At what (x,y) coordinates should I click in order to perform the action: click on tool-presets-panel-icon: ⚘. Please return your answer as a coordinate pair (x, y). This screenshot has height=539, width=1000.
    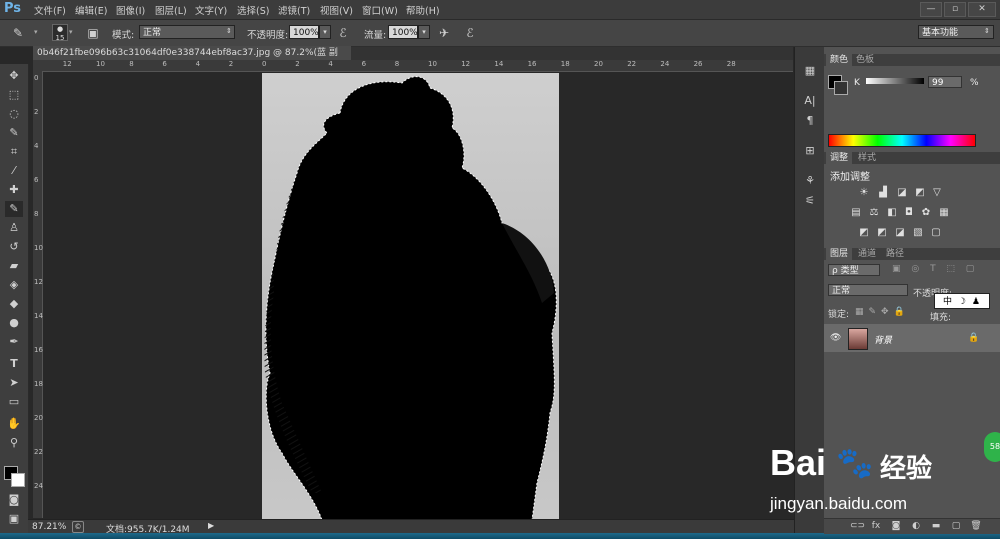
    Looking at the image, I should click on (810, 181).